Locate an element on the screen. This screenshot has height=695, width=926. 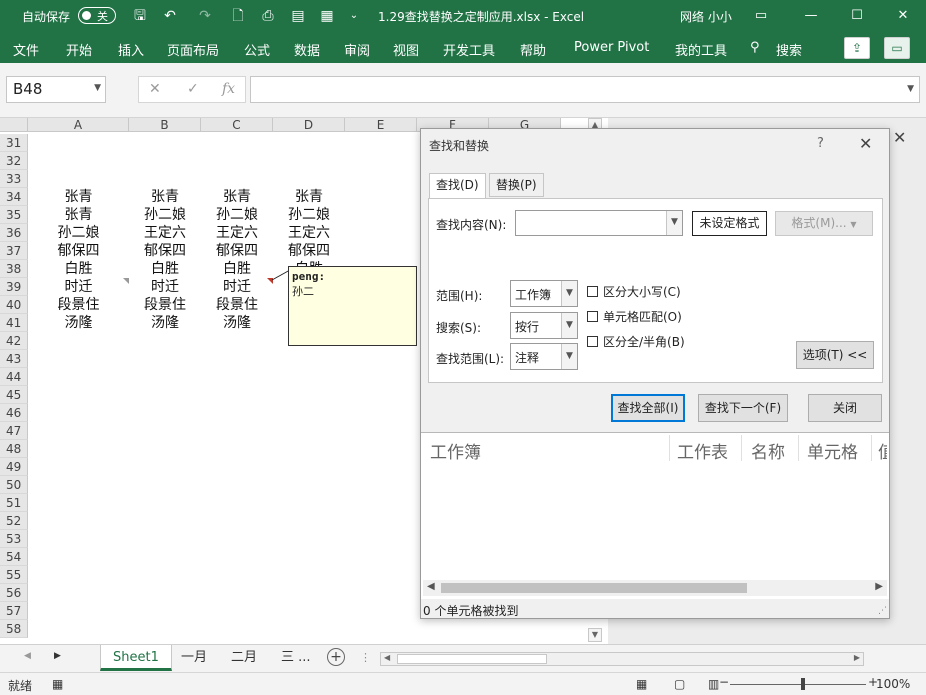
redo-icon: ↷ is located at coordinates (205, 16).